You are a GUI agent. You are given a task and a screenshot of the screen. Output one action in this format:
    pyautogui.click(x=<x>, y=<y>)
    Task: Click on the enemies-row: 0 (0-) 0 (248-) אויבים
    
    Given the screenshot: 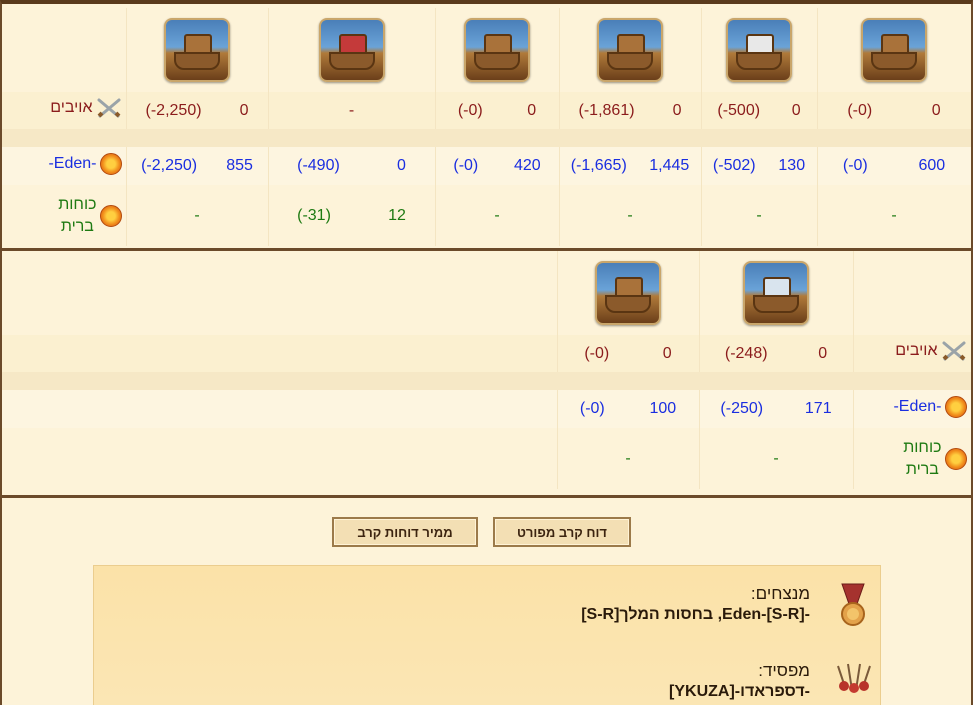 What is the action you would take?
    pyautogui.click(x=486, y=353)
    